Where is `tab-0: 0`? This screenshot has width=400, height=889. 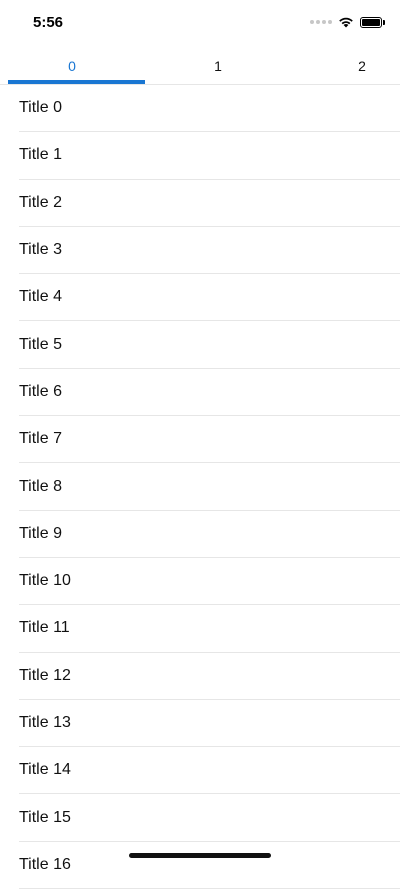
tab-0: 0 is located at coordinates (72, 66).